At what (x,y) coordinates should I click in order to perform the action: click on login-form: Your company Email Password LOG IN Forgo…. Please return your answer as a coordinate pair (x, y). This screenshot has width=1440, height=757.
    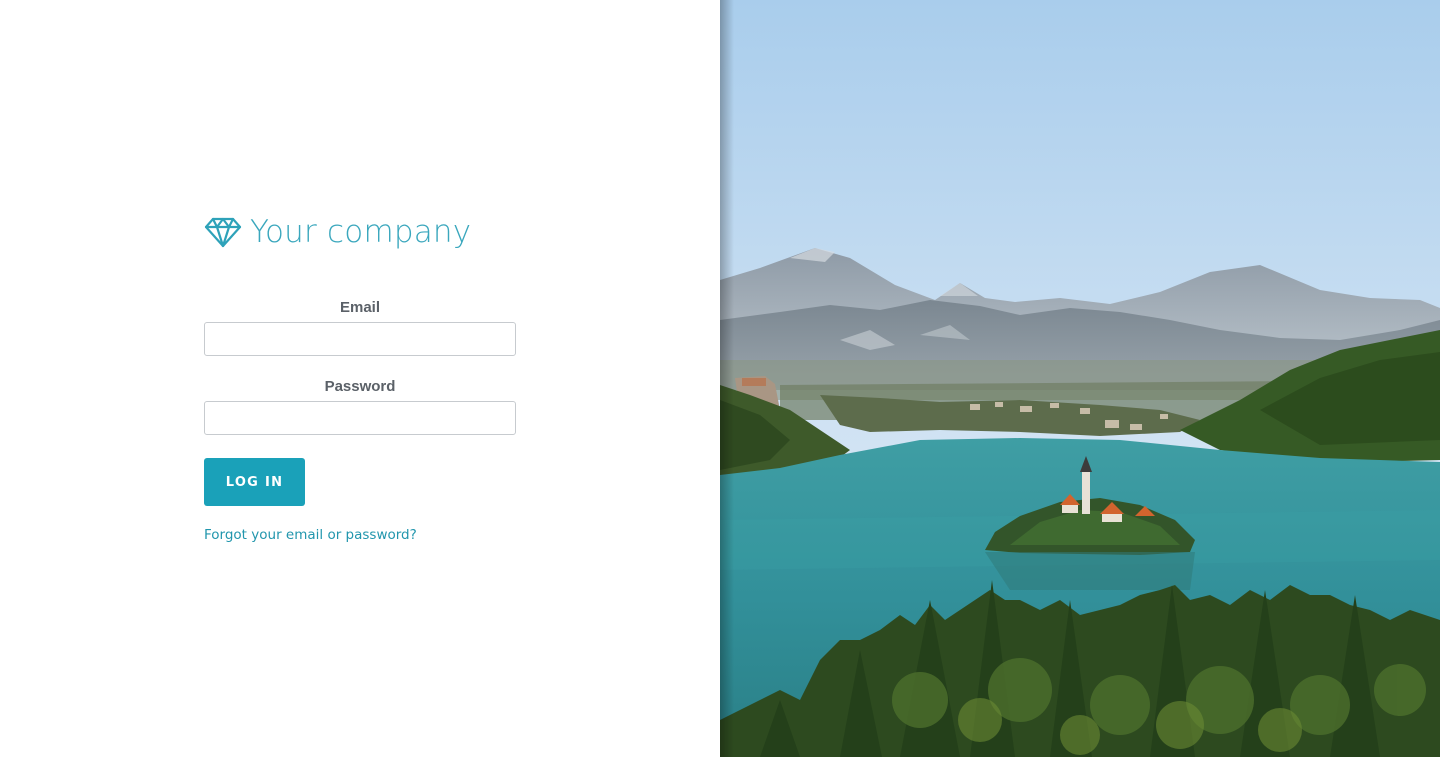
    Looking at the image, I should click on (360, 378).